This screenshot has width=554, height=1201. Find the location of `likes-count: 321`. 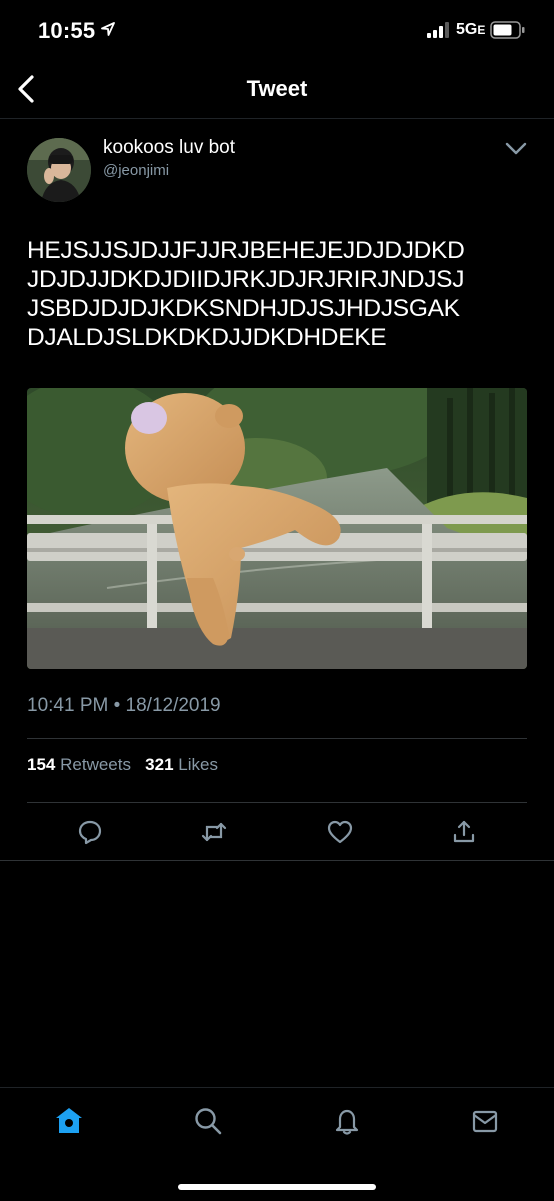

likes-count: 321 is located at coordinates (159, 764).